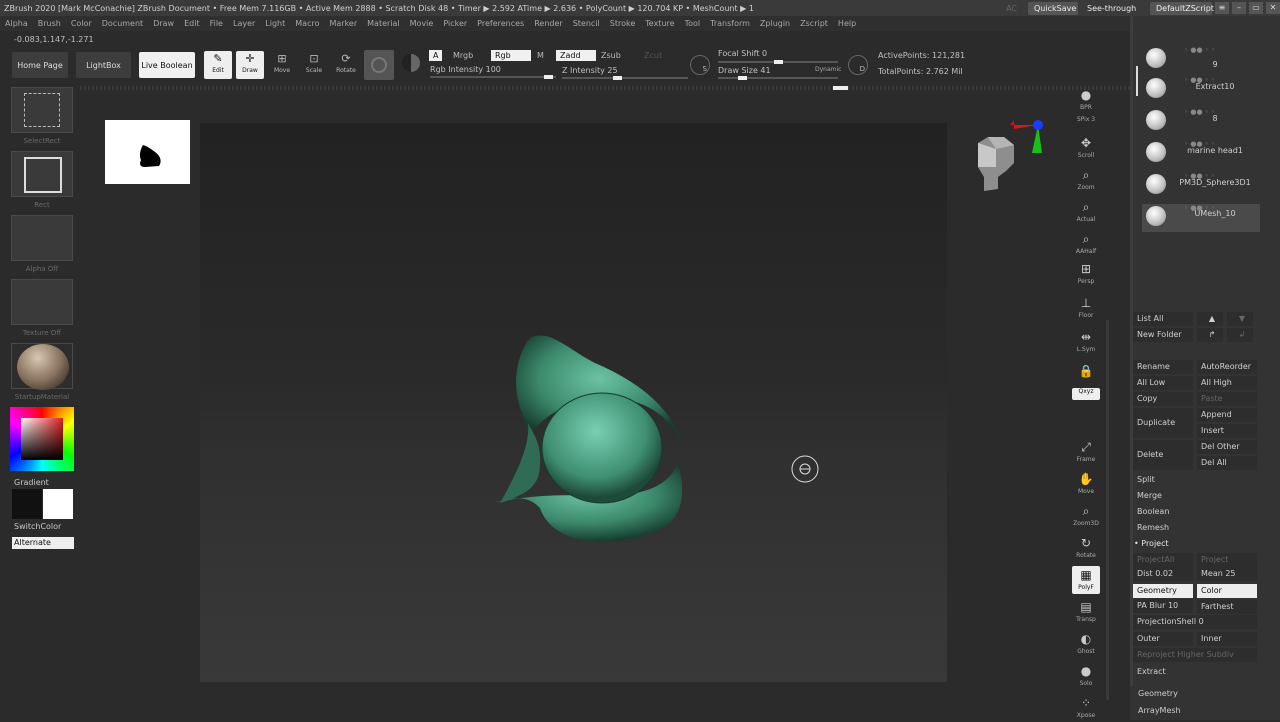  What do you see at coordinates (1227, 639) in the screenshot?
I see `inner-toggle: Inner` at bounding box center [1227, 639].